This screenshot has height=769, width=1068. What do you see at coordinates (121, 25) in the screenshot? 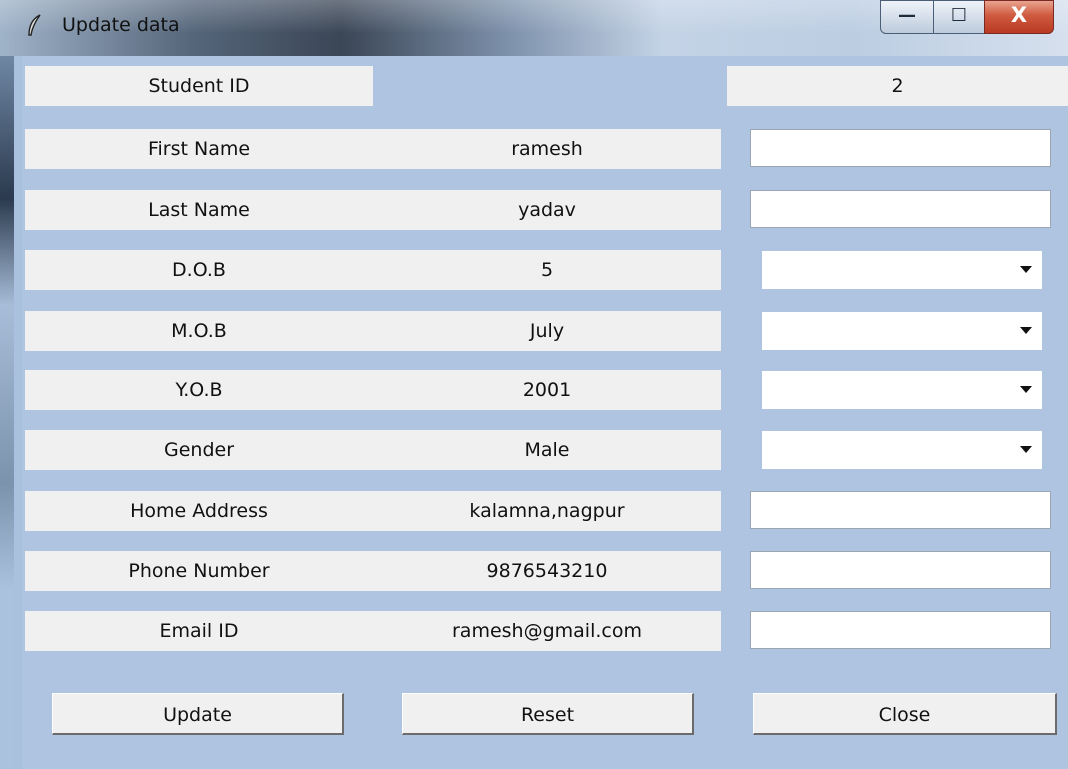
I see `window-title: Update data` at bounding box center [121, 25].